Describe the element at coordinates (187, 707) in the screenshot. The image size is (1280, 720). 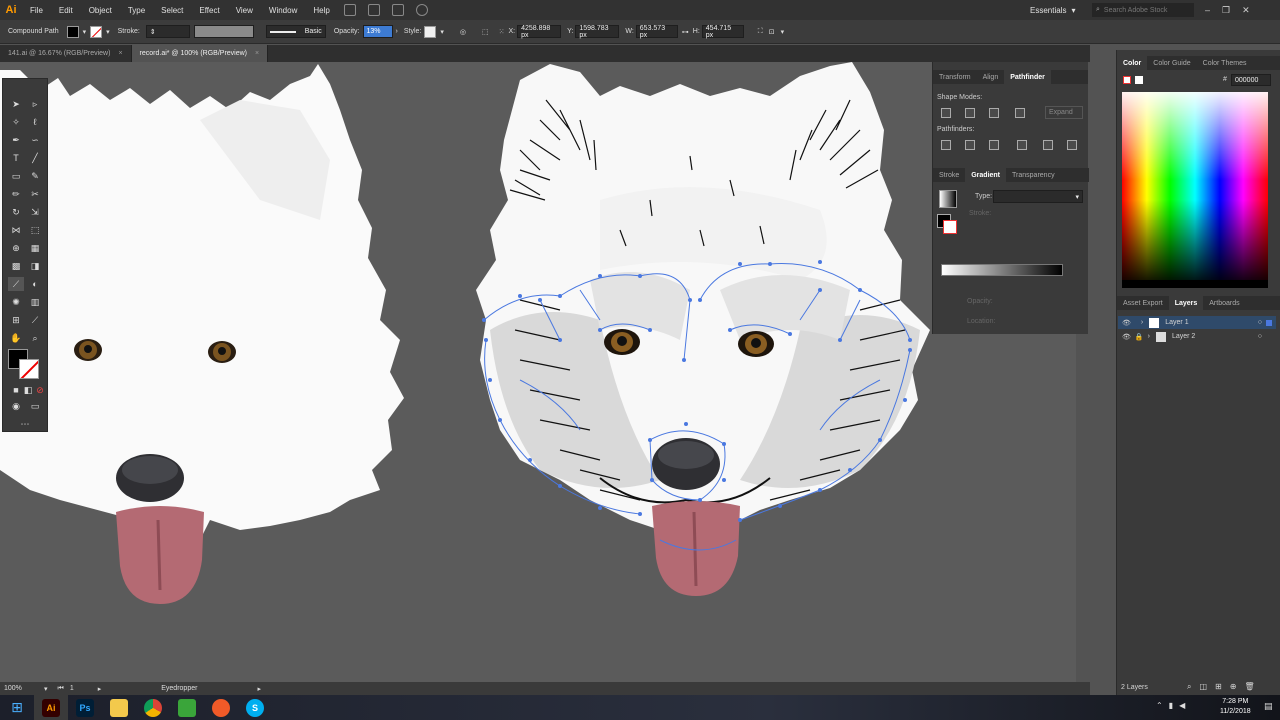
I see `green-app-icon` at that location.